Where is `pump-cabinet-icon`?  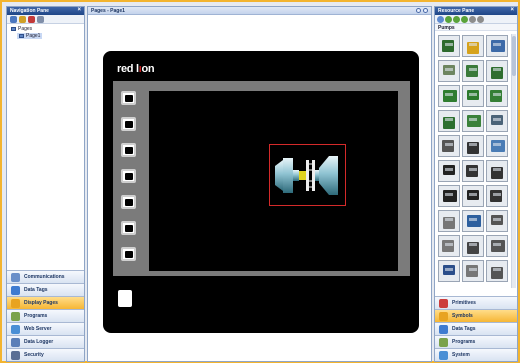 pump-cabinet-icon is located at coordinates (472, 71).